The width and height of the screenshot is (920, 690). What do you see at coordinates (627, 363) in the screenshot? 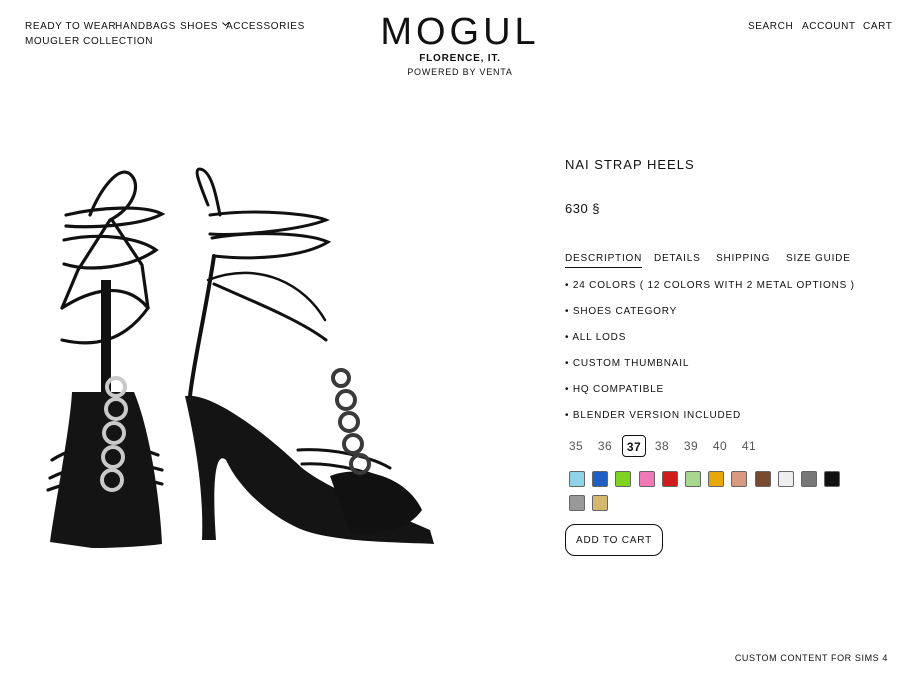
I see `description-item: • CUSTOM THUMBNAIL` at bounding box center [627, 363].